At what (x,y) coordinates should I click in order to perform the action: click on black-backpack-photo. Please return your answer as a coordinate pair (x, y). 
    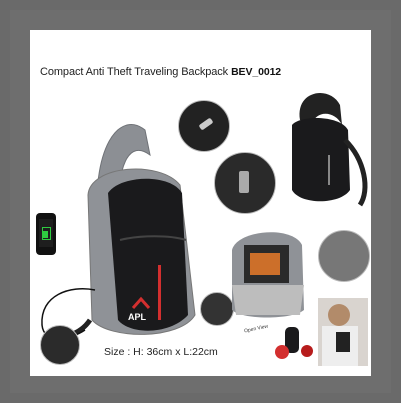
    Looking at the image, I should click on (330, 150).